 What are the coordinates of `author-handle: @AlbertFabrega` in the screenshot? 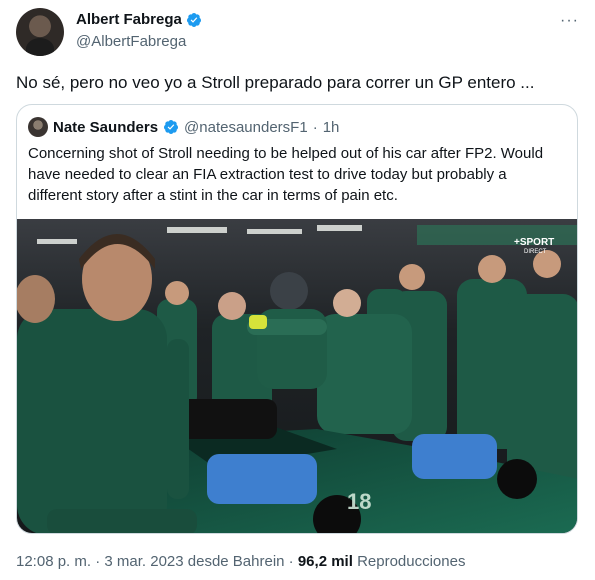 It's located at (131, 41).